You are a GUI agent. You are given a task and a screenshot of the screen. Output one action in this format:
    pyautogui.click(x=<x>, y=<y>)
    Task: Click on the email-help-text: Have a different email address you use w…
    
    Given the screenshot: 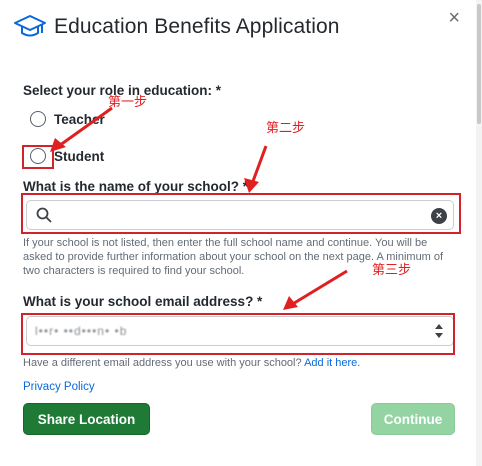 What is the action you would take?
    pyautogui.click(x=162, y=363)
    